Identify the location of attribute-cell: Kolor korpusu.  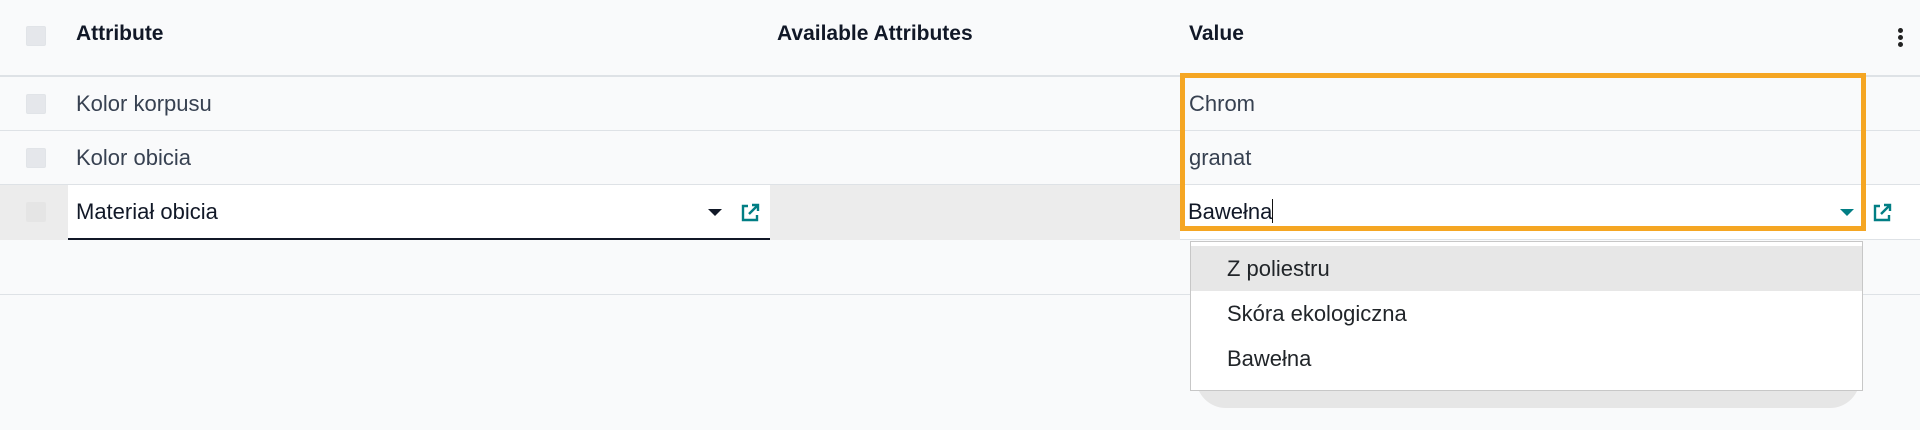
(144, 104).